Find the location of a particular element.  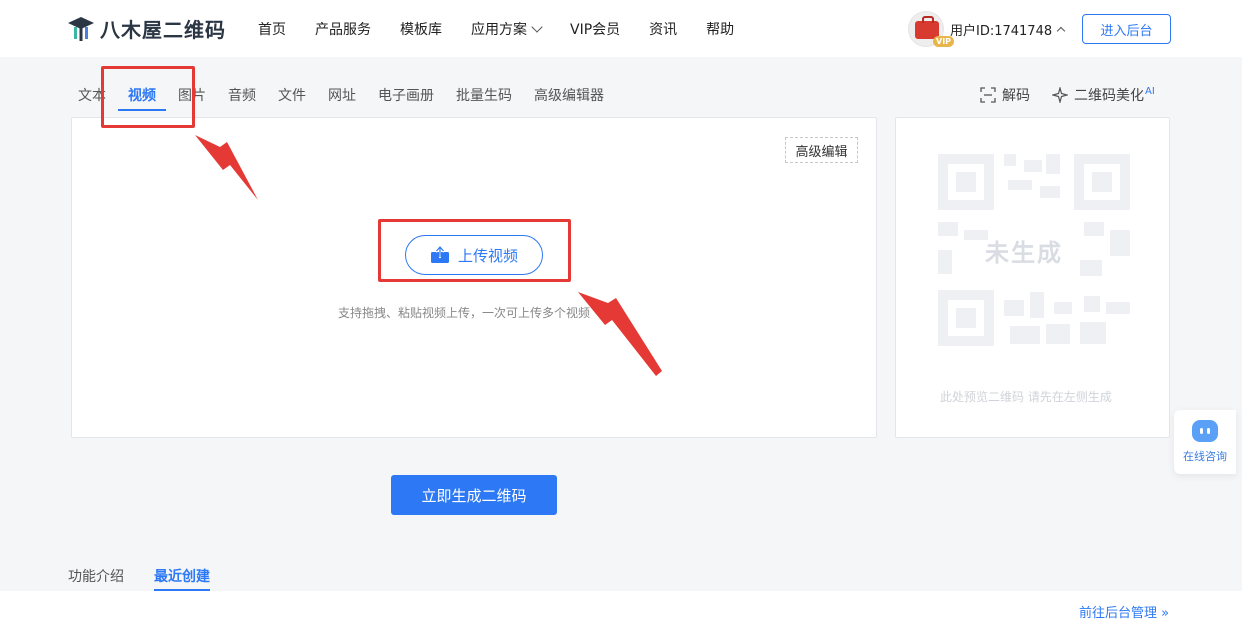

sparkle-icon is located at coordinates (1060, 95).